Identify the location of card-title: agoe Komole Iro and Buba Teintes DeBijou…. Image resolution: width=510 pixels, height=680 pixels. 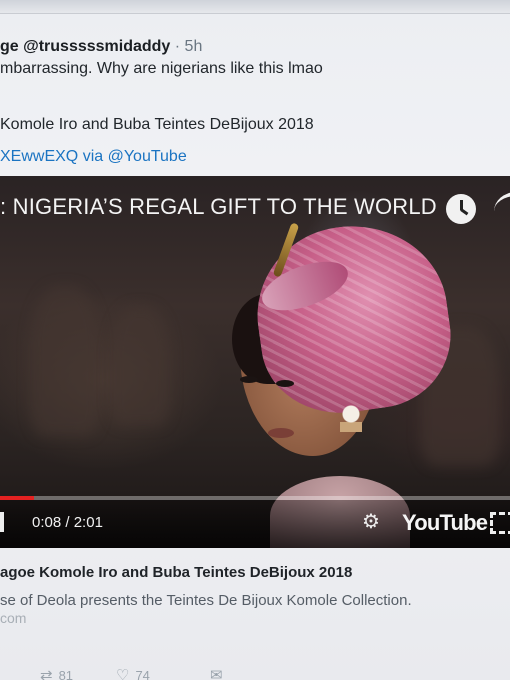
(176, 572).